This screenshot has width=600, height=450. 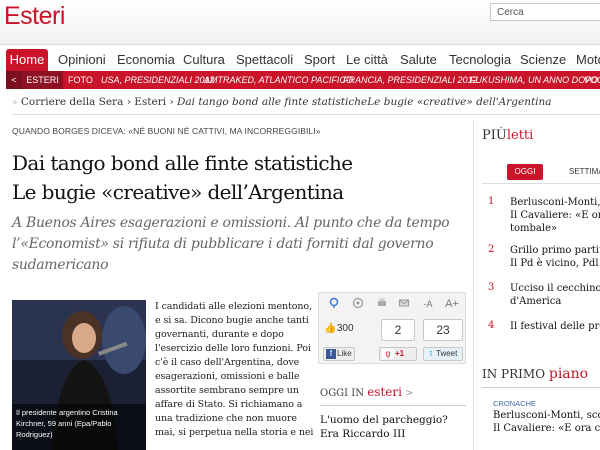 What do you see at coordinates (541, 387) in the screenshot?
I see `in-primo-divider` at bounding box center [541, 387].